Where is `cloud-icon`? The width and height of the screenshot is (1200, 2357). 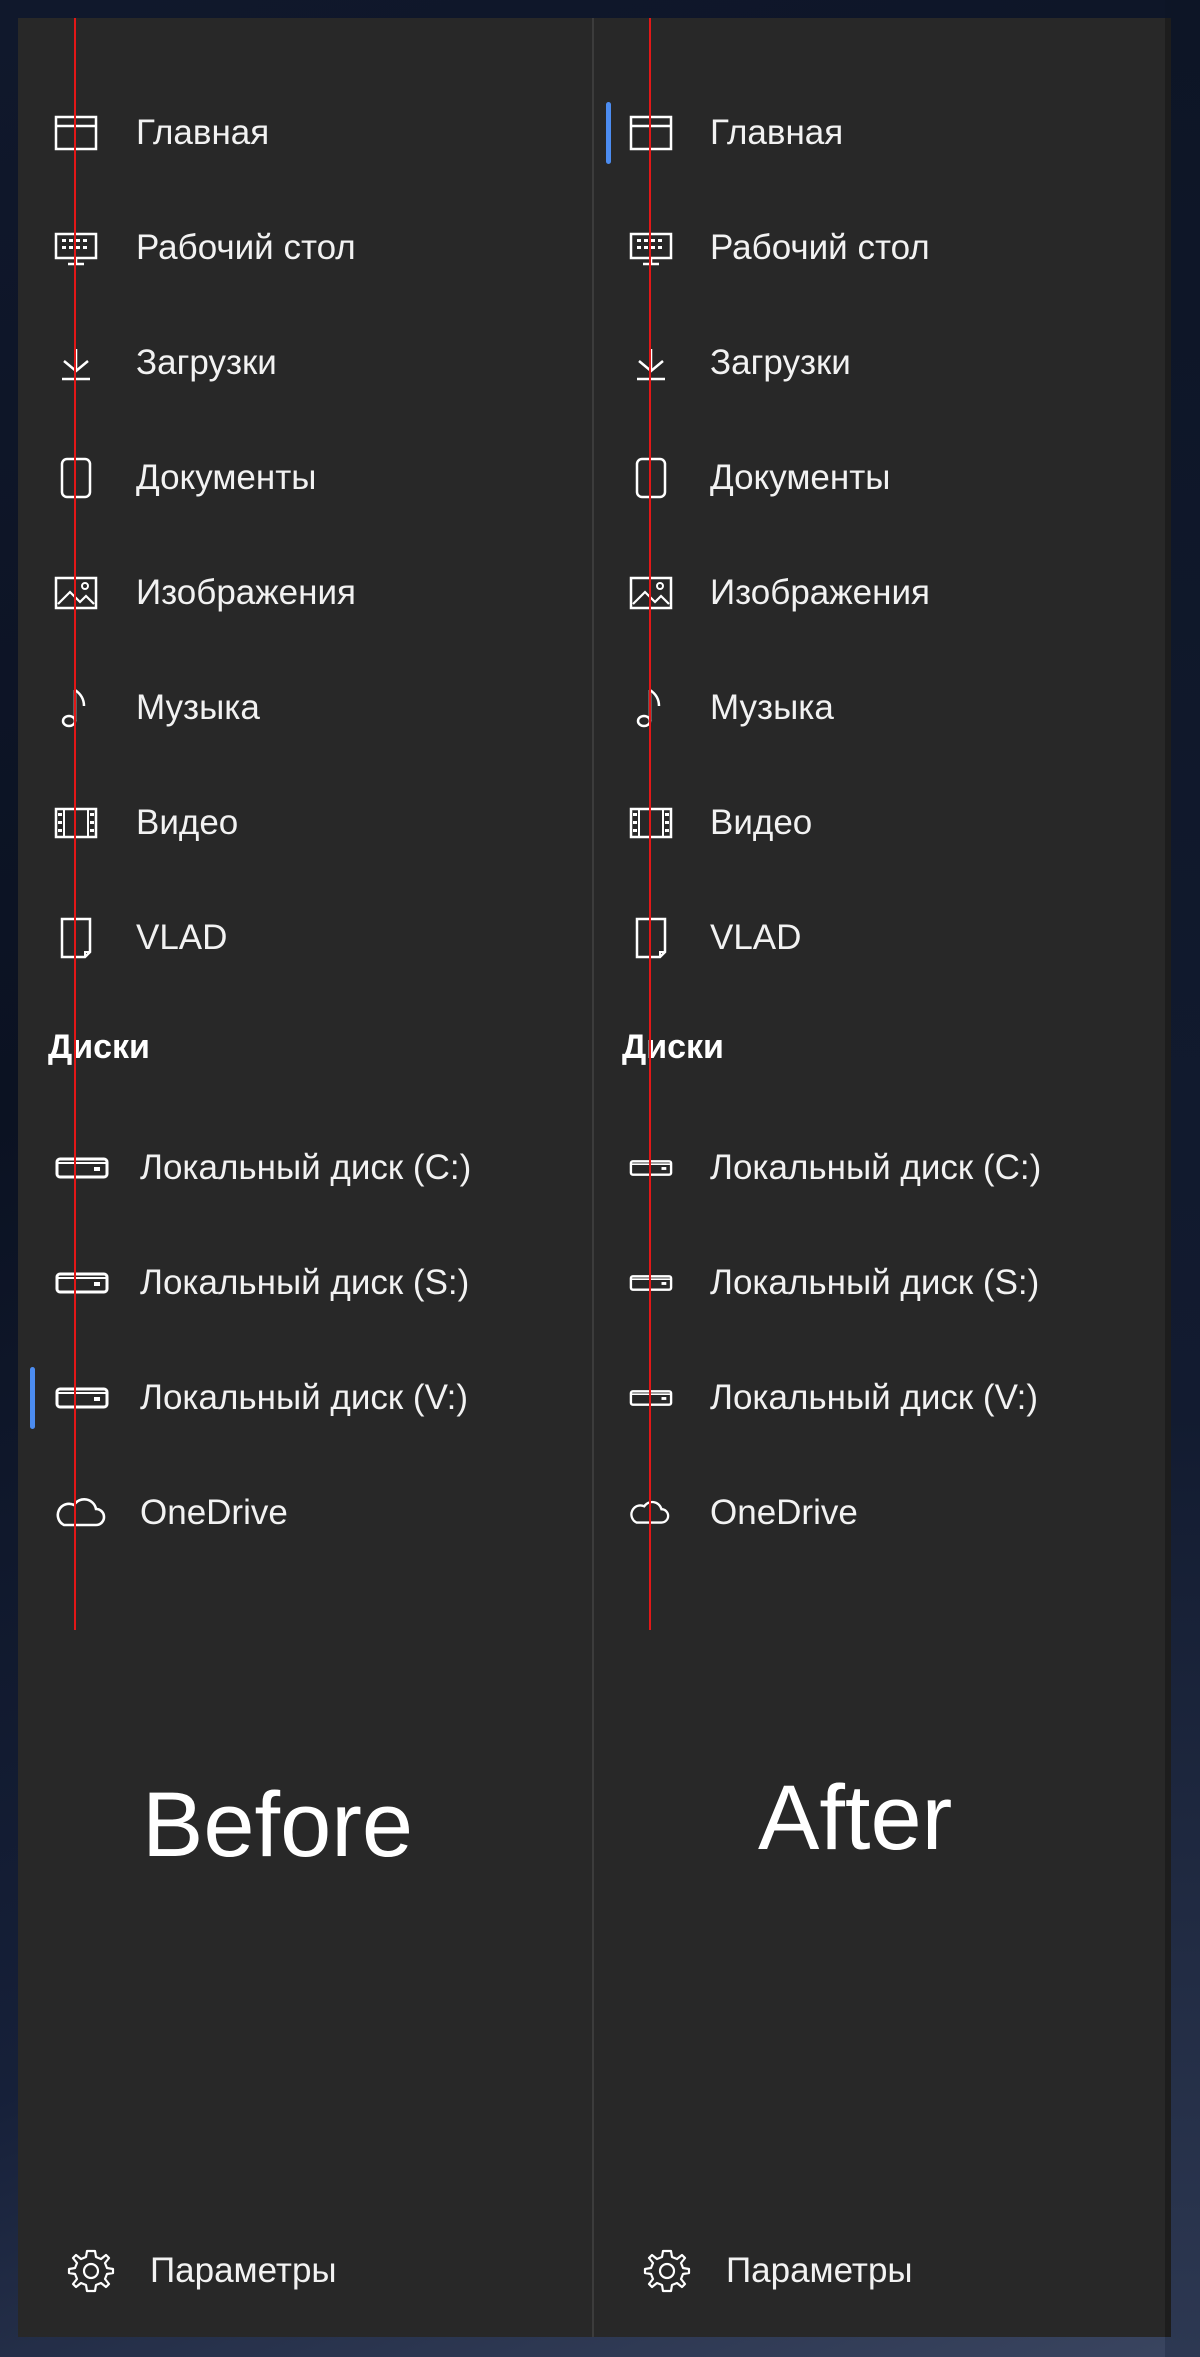 cloud-icon is located at coordinates (80, 1513).